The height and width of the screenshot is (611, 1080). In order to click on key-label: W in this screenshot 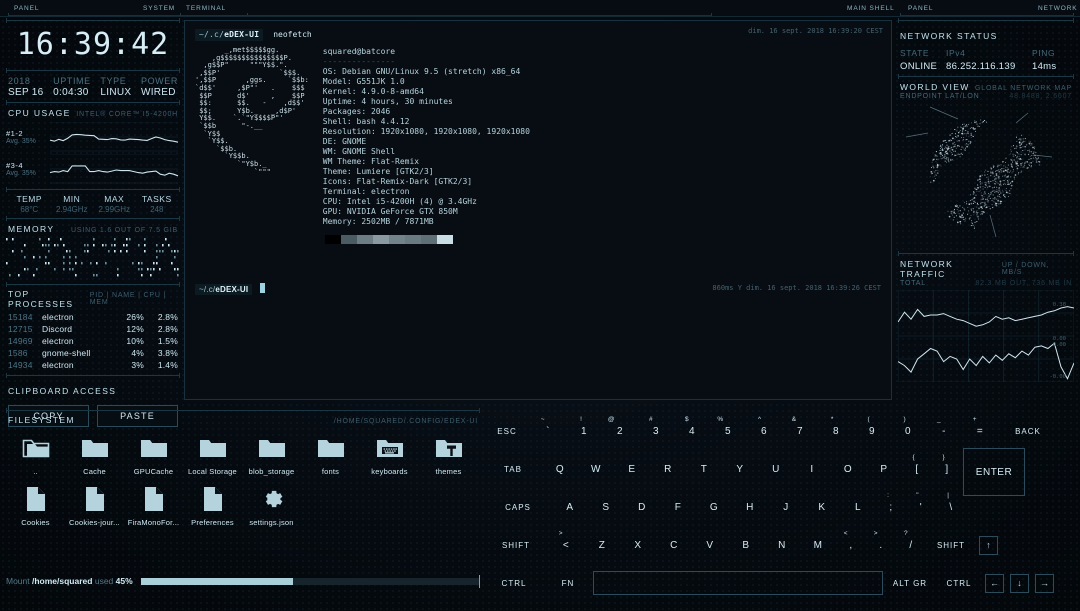, I will do `click(596, 469)`.